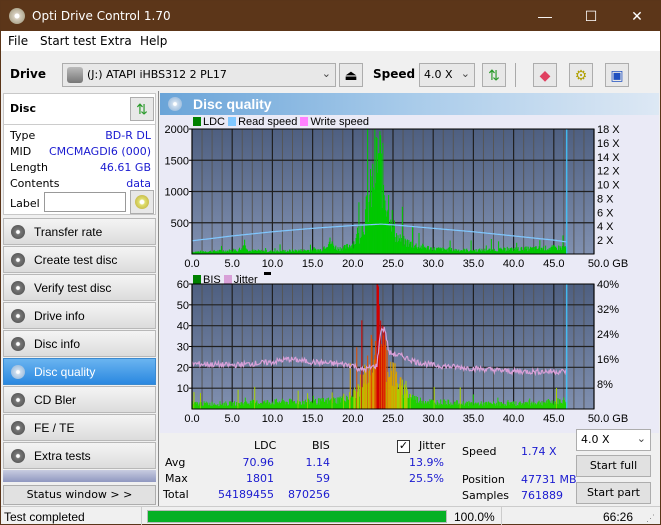 The height and width of the screenshot is (525, 661). What do you see at coordinates (183, 306) in the screenshot?
I see `y-tick-label: 50` at bounding box center [183, 306].